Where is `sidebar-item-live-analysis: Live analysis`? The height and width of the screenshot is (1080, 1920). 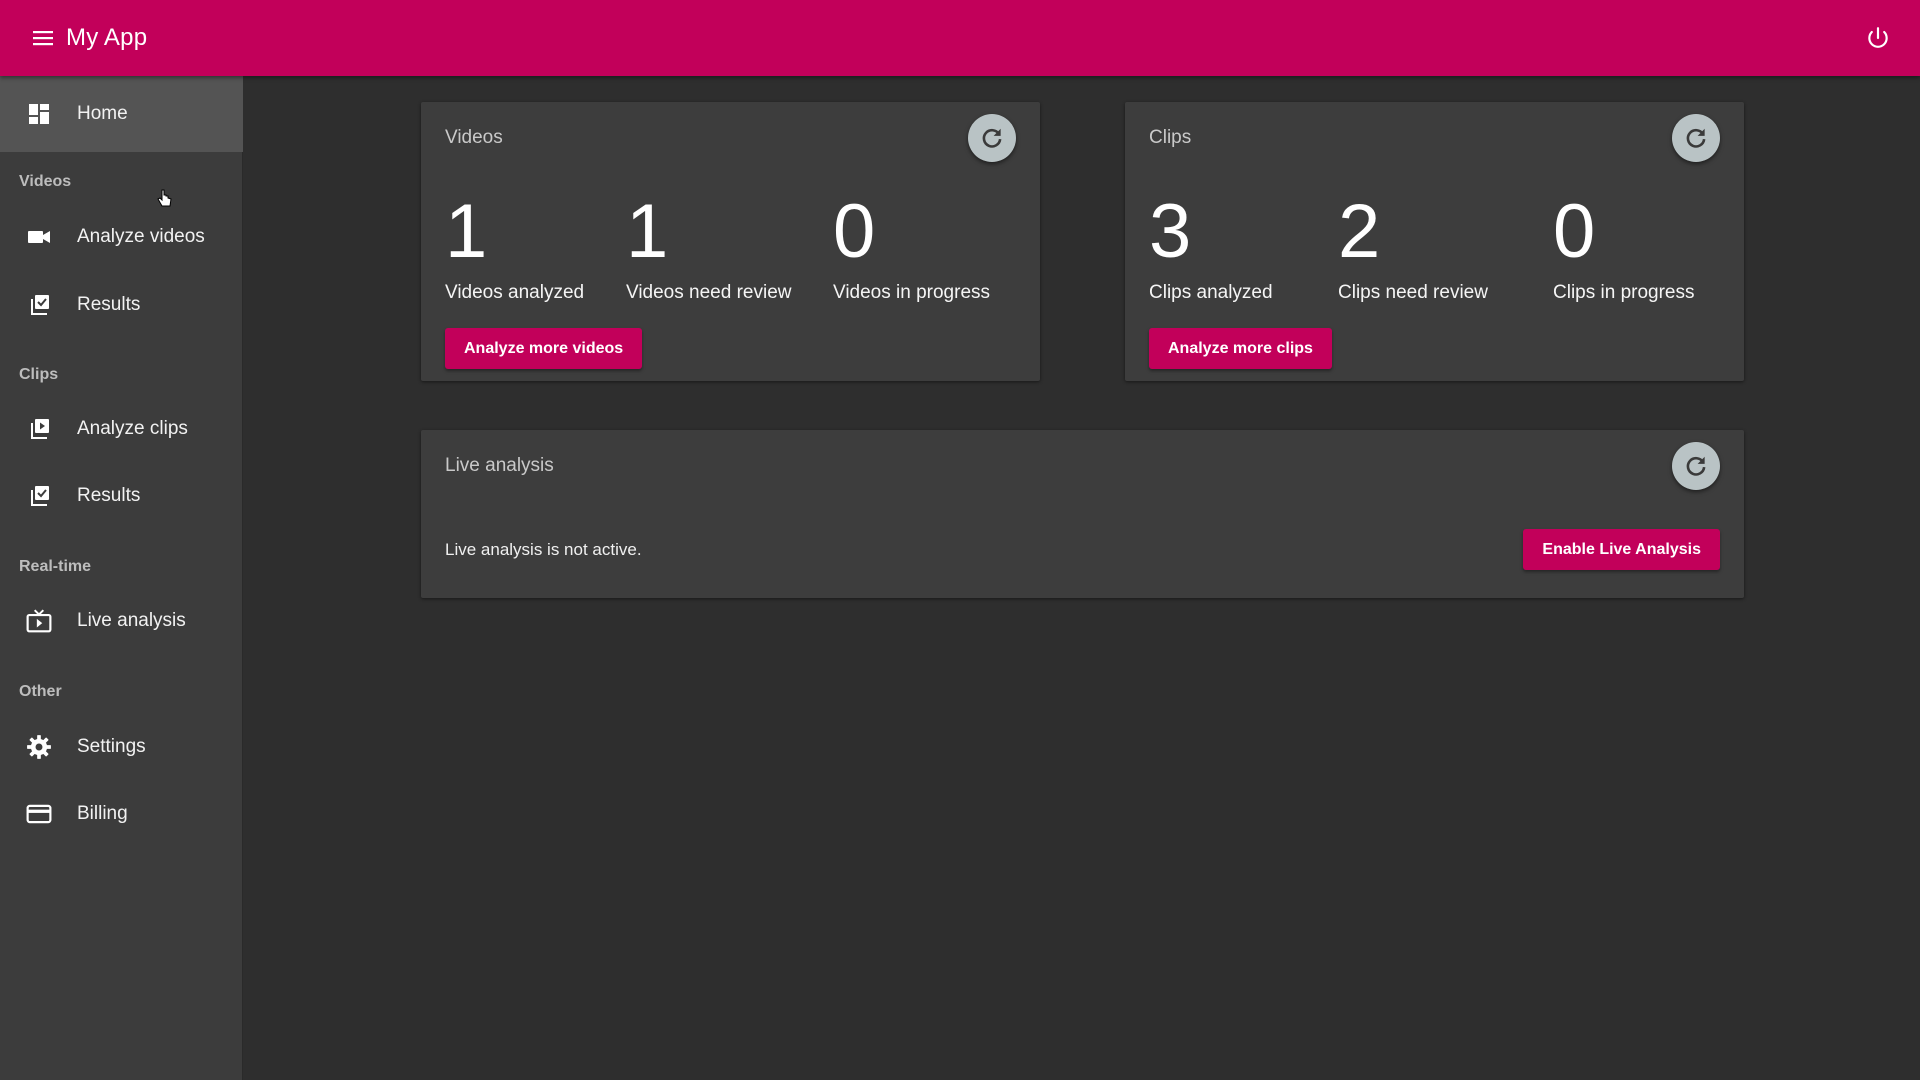 sidebar-item-live-analysis: Live analysis is located at coordinates (121, 621).